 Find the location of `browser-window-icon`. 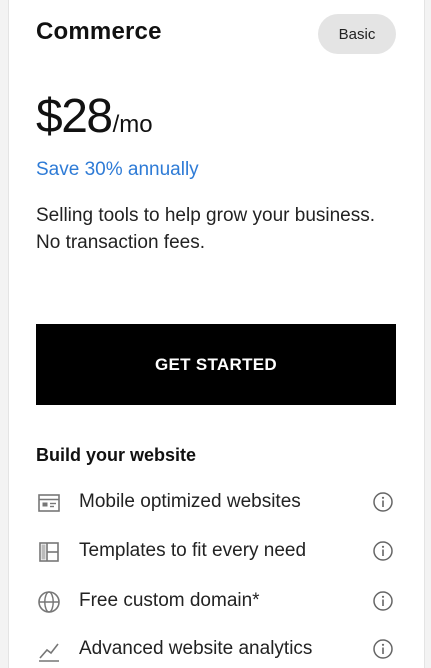

browser-window-icon is located at coordinates (49, 503).